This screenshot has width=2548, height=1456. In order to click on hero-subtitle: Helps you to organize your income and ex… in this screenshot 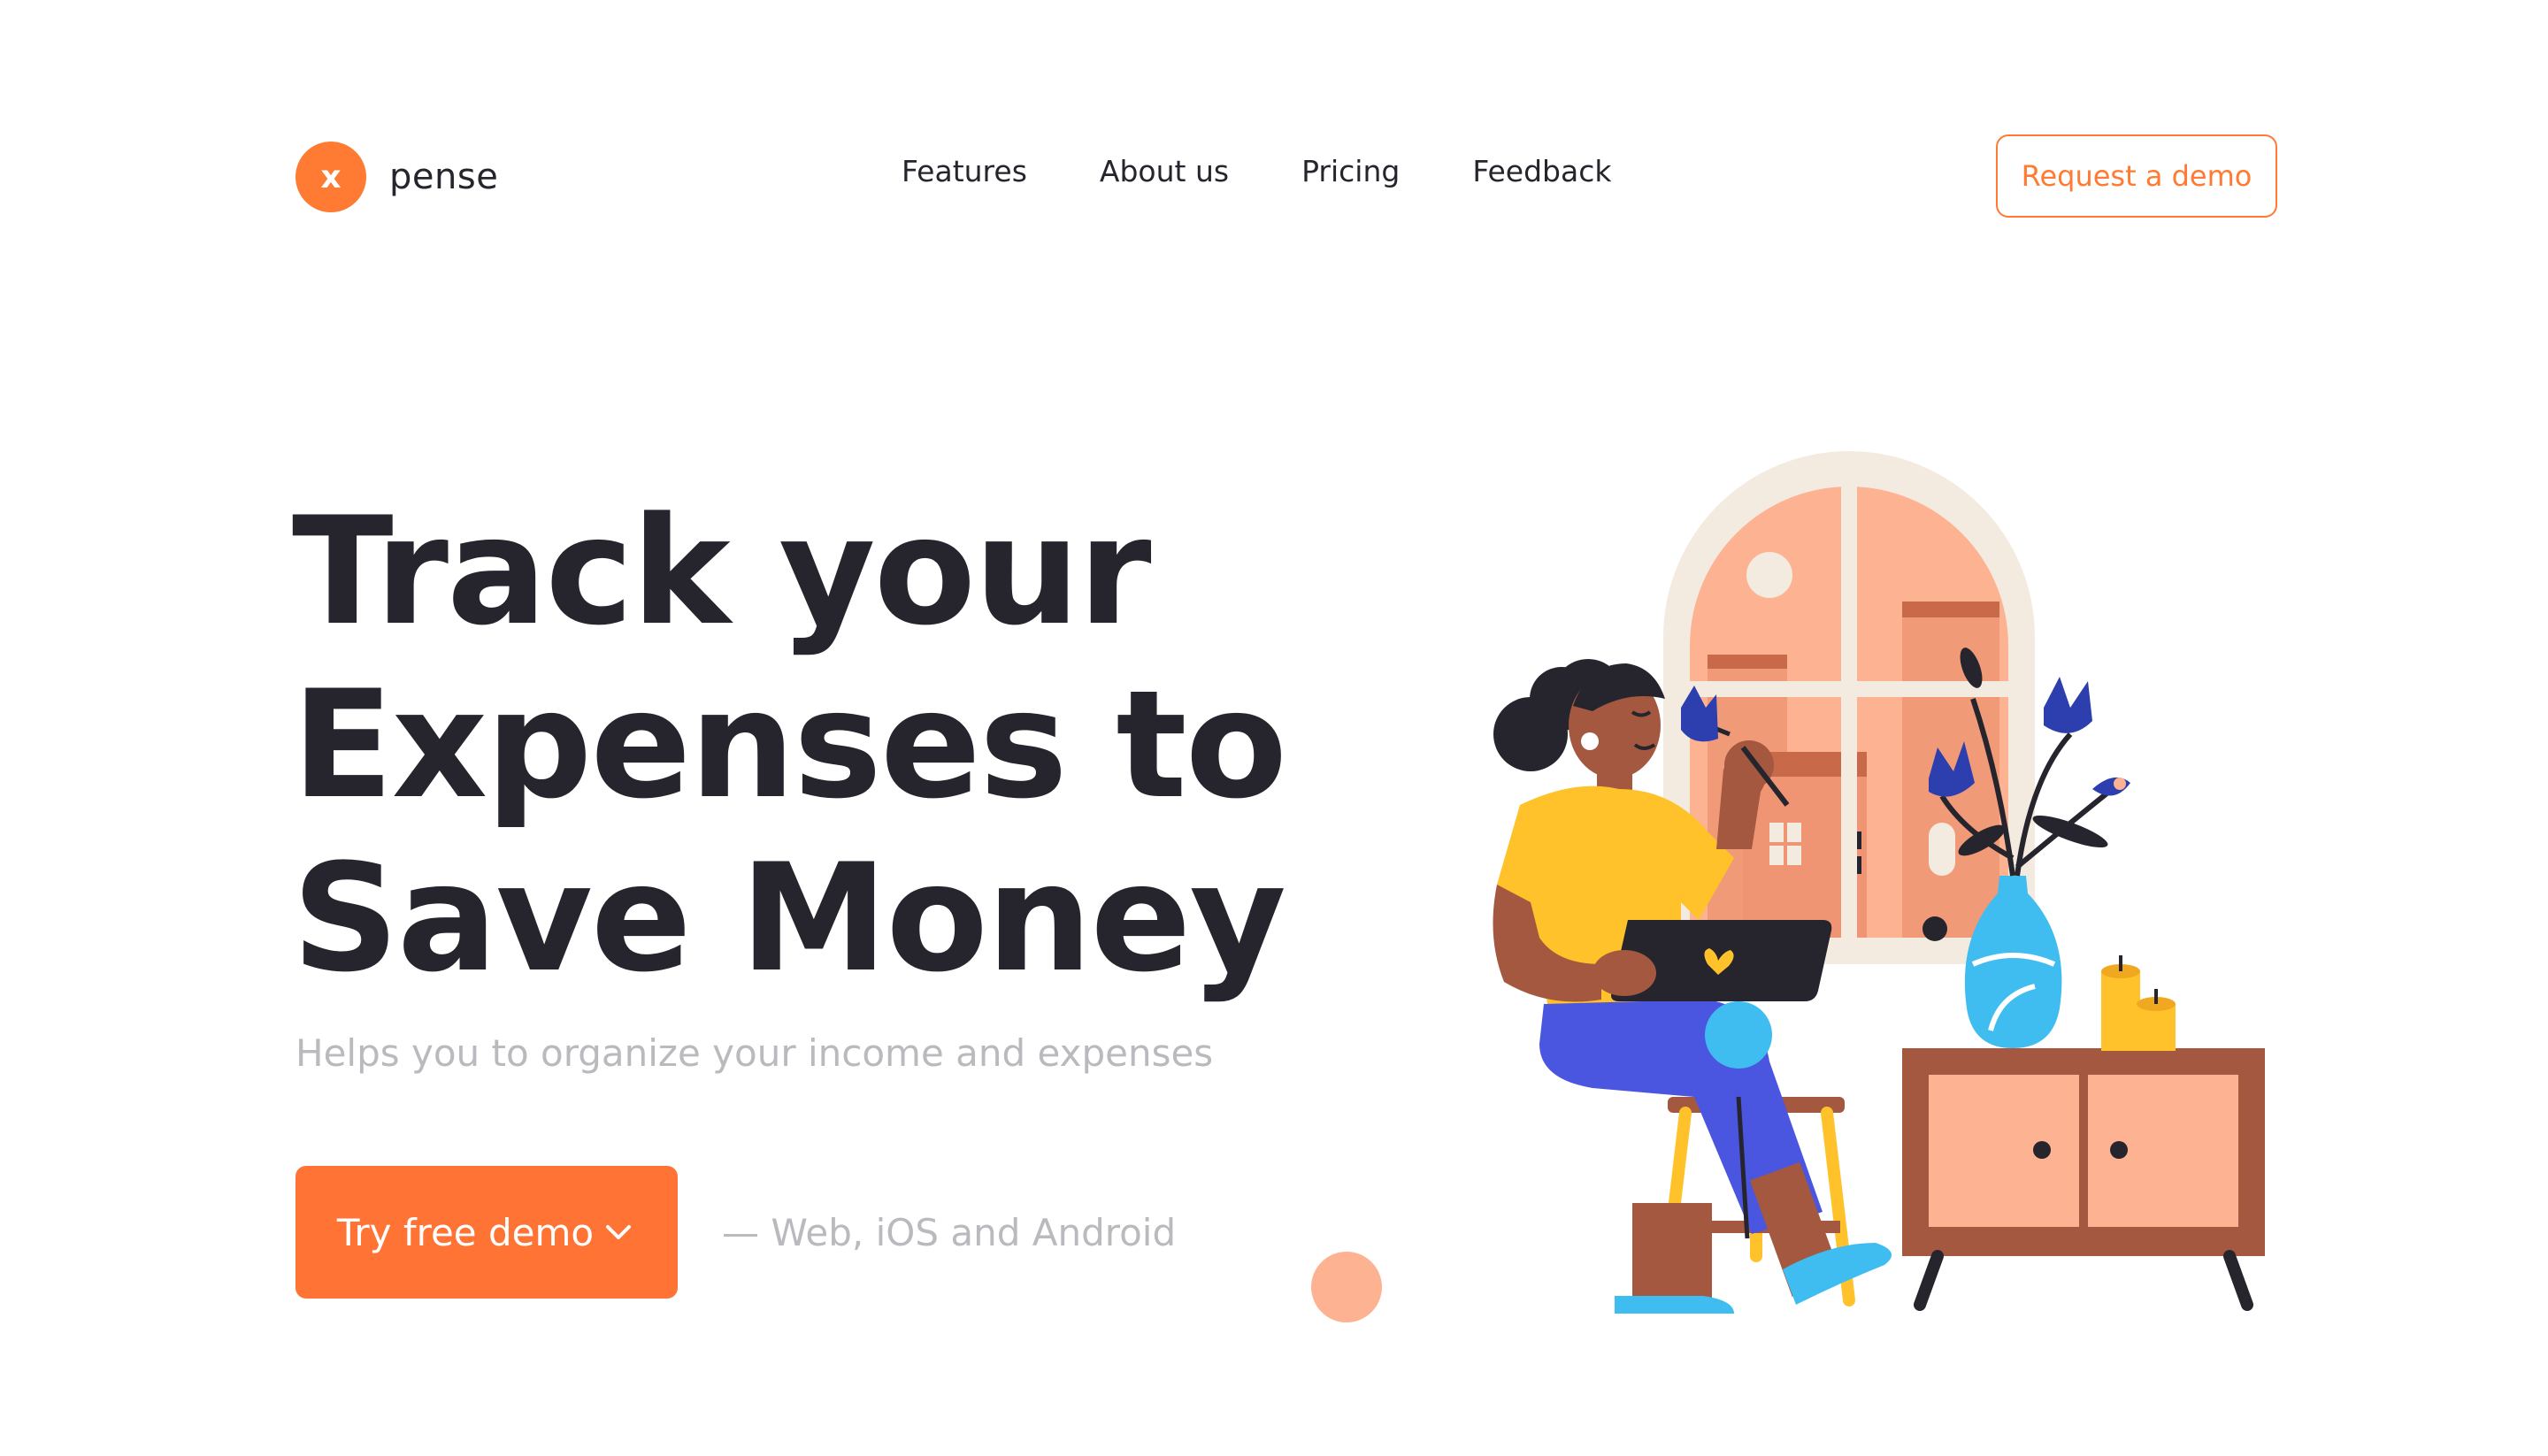, I will do `click(754, 1053)`.